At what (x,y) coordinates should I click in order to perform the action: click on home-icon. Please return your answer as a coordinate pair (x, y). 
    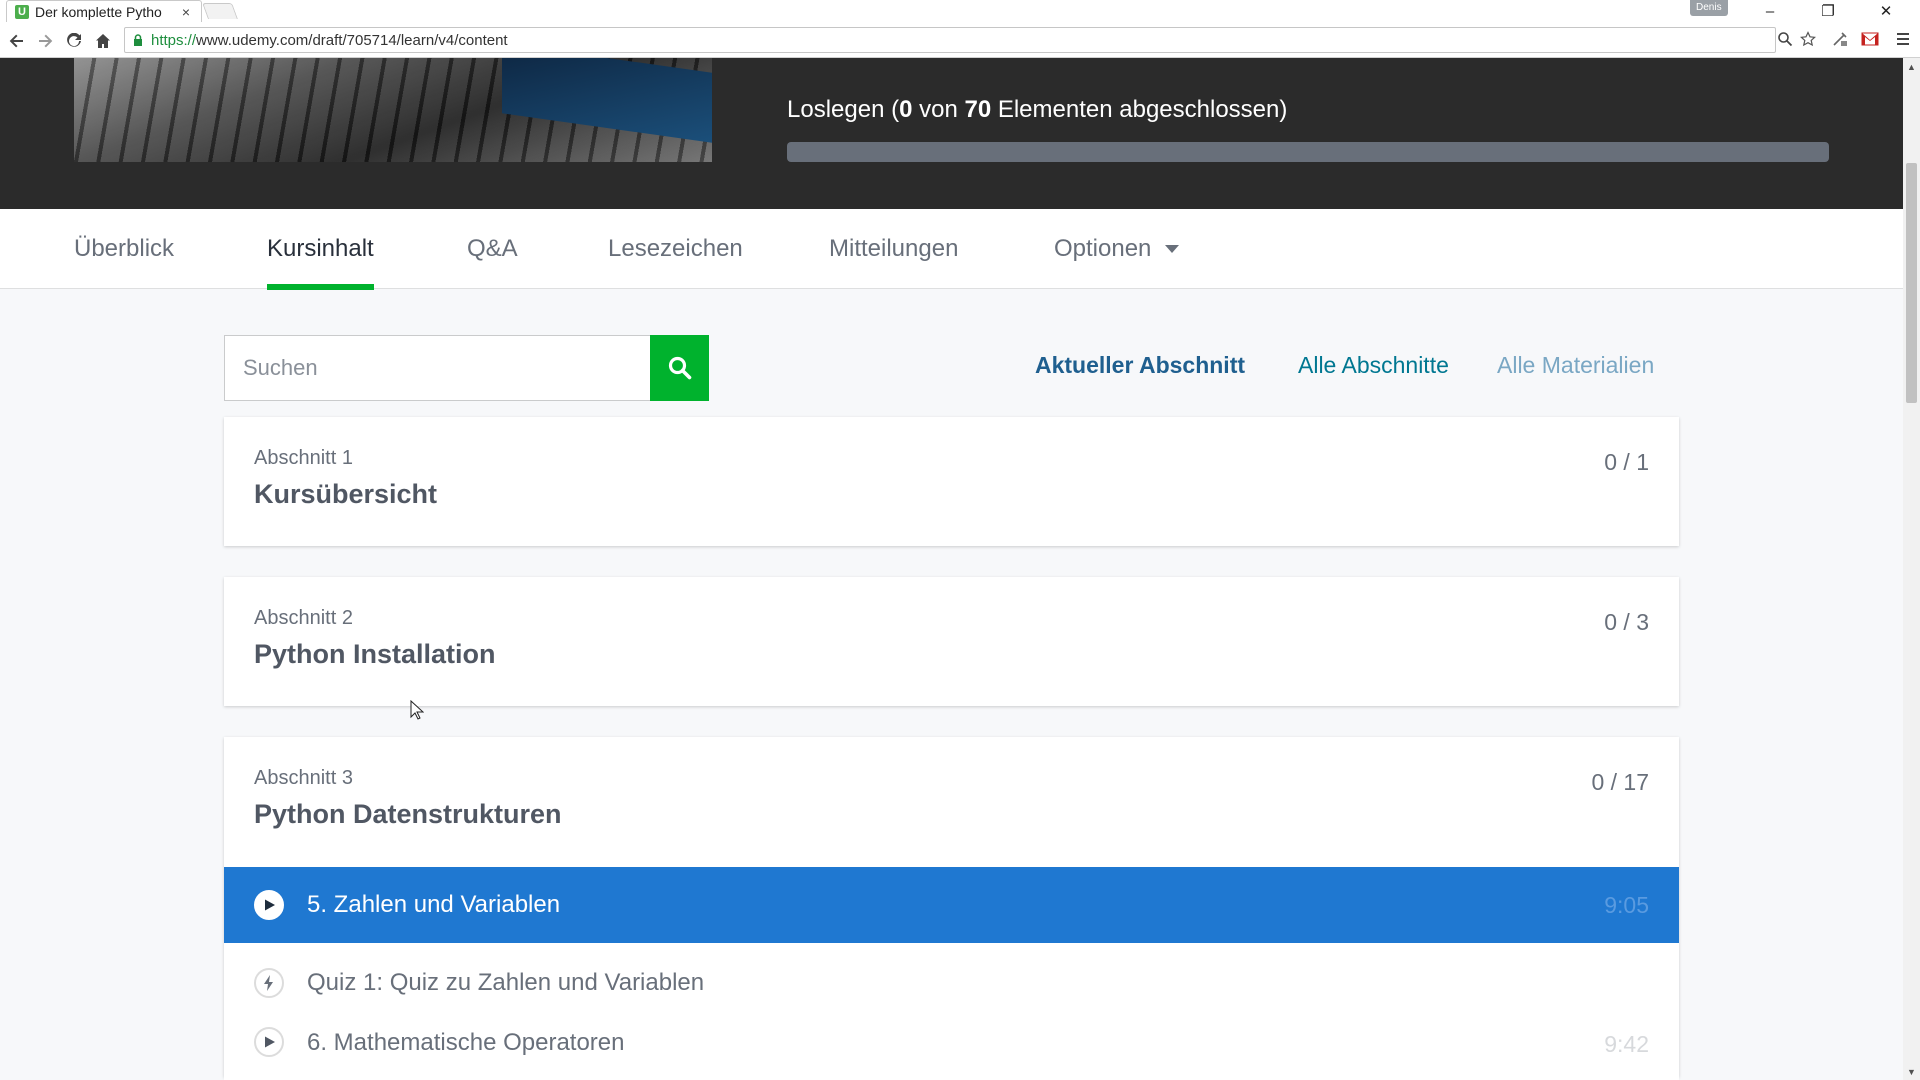
    Looking at the image, I should click on (103, 41).